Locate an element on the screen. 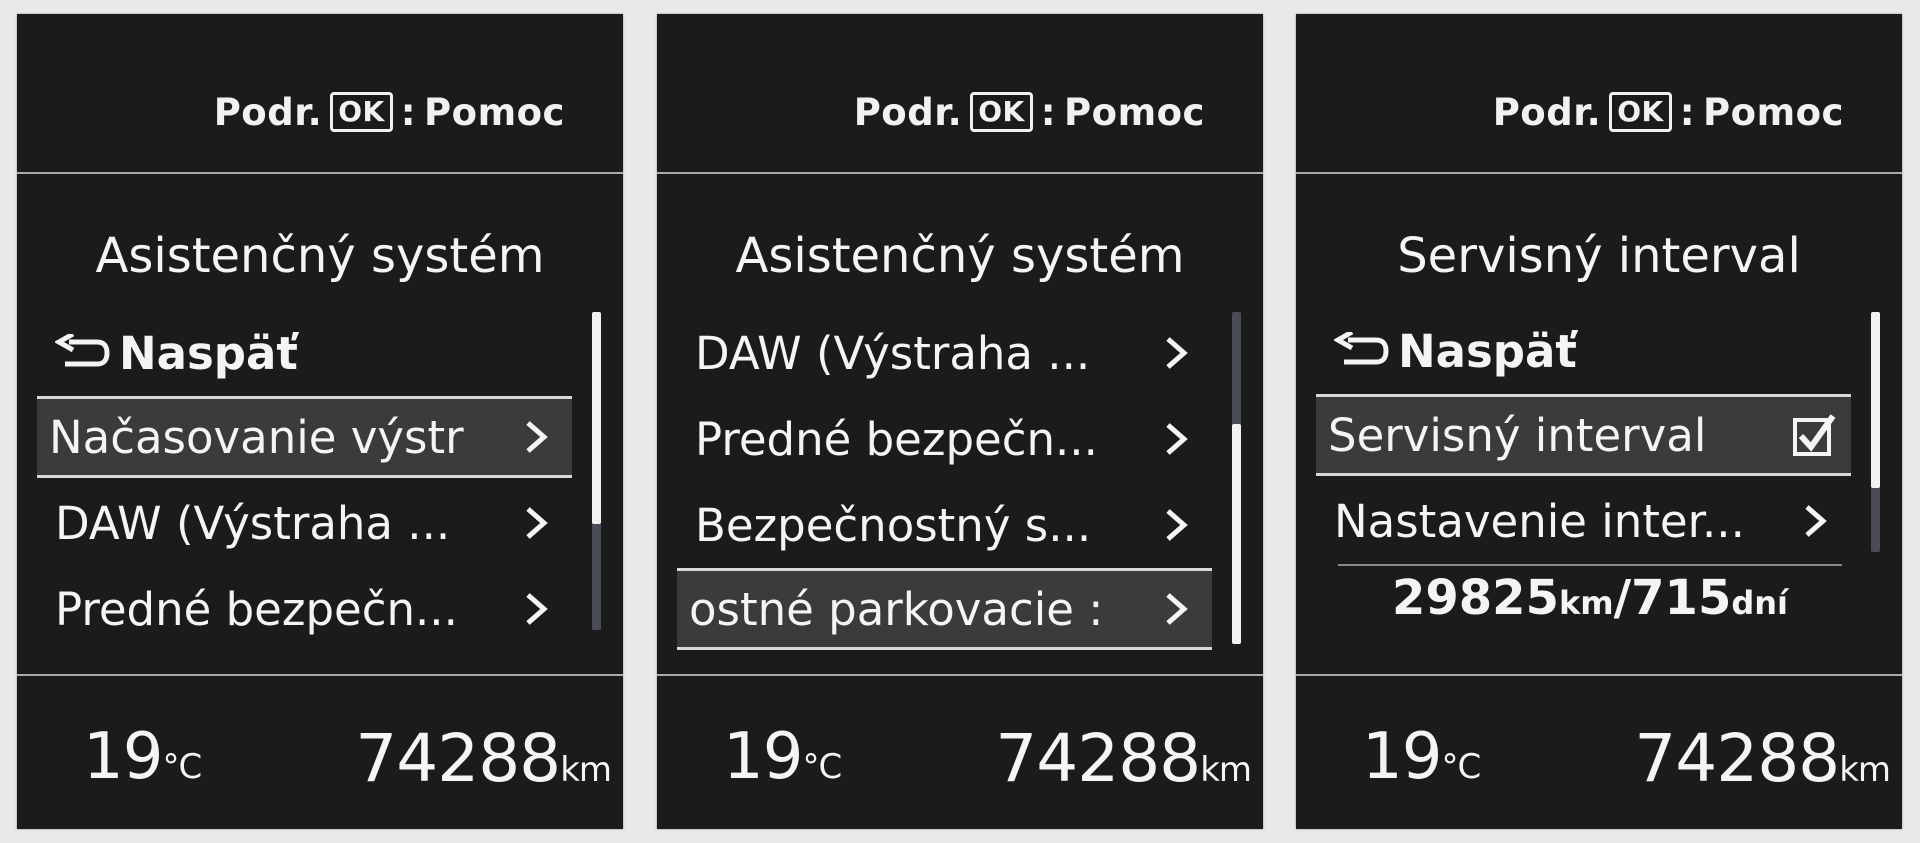 Image resolution: width=1920 pixels, height=843 pixels. menu-item-parking-assist: ostné parkovacie : is located at coordinates (944, 609).